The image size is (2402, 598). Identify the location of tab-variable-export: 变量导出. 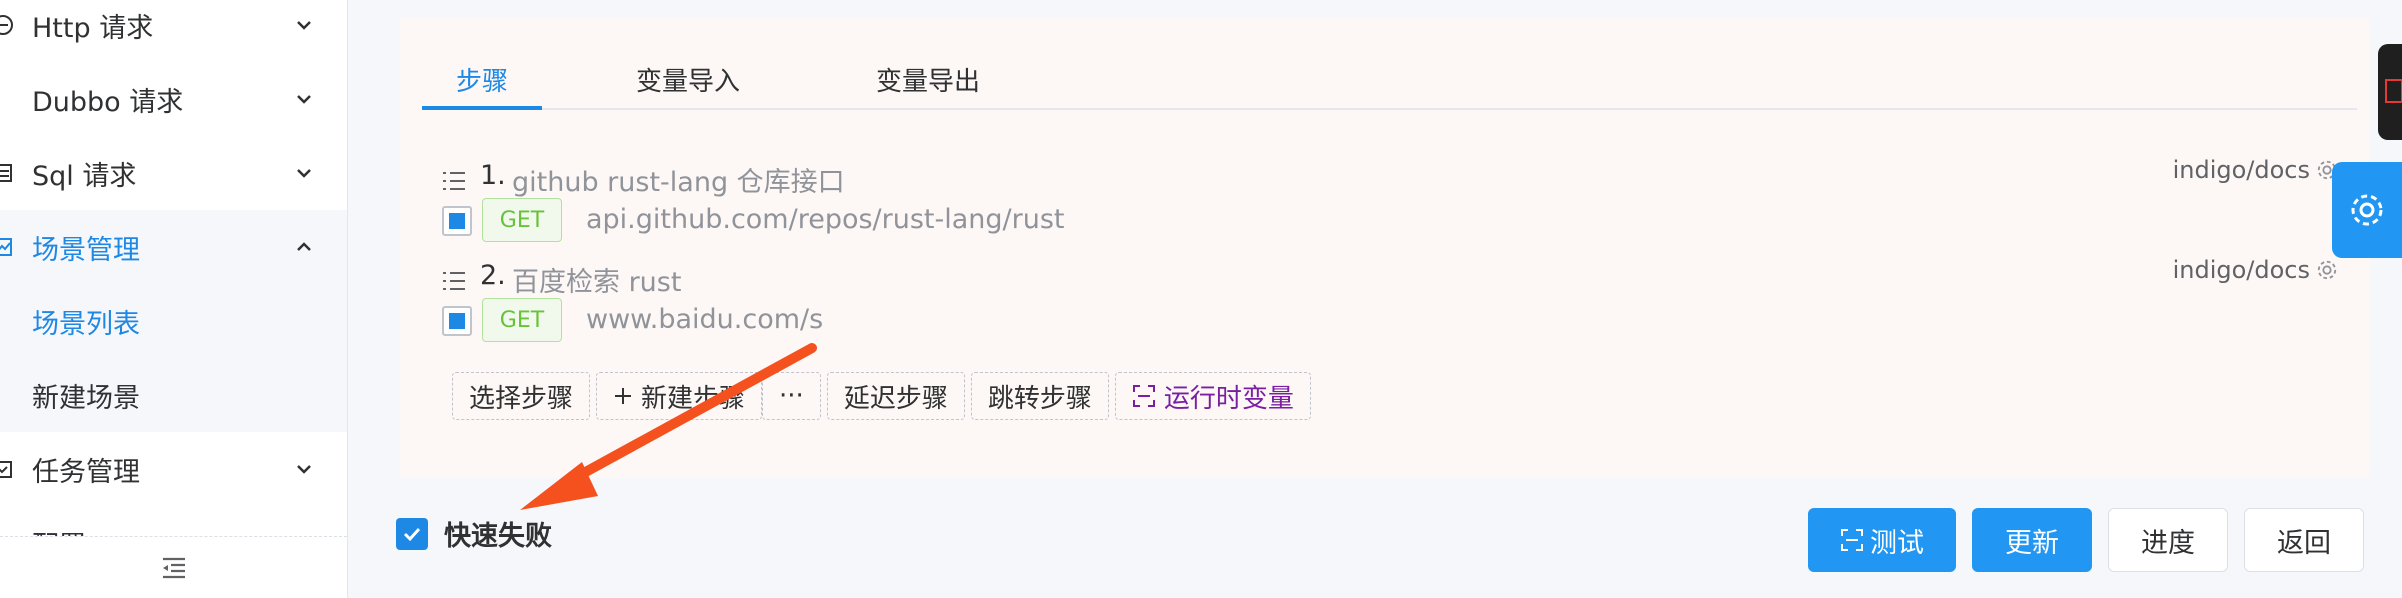
(928, 79).